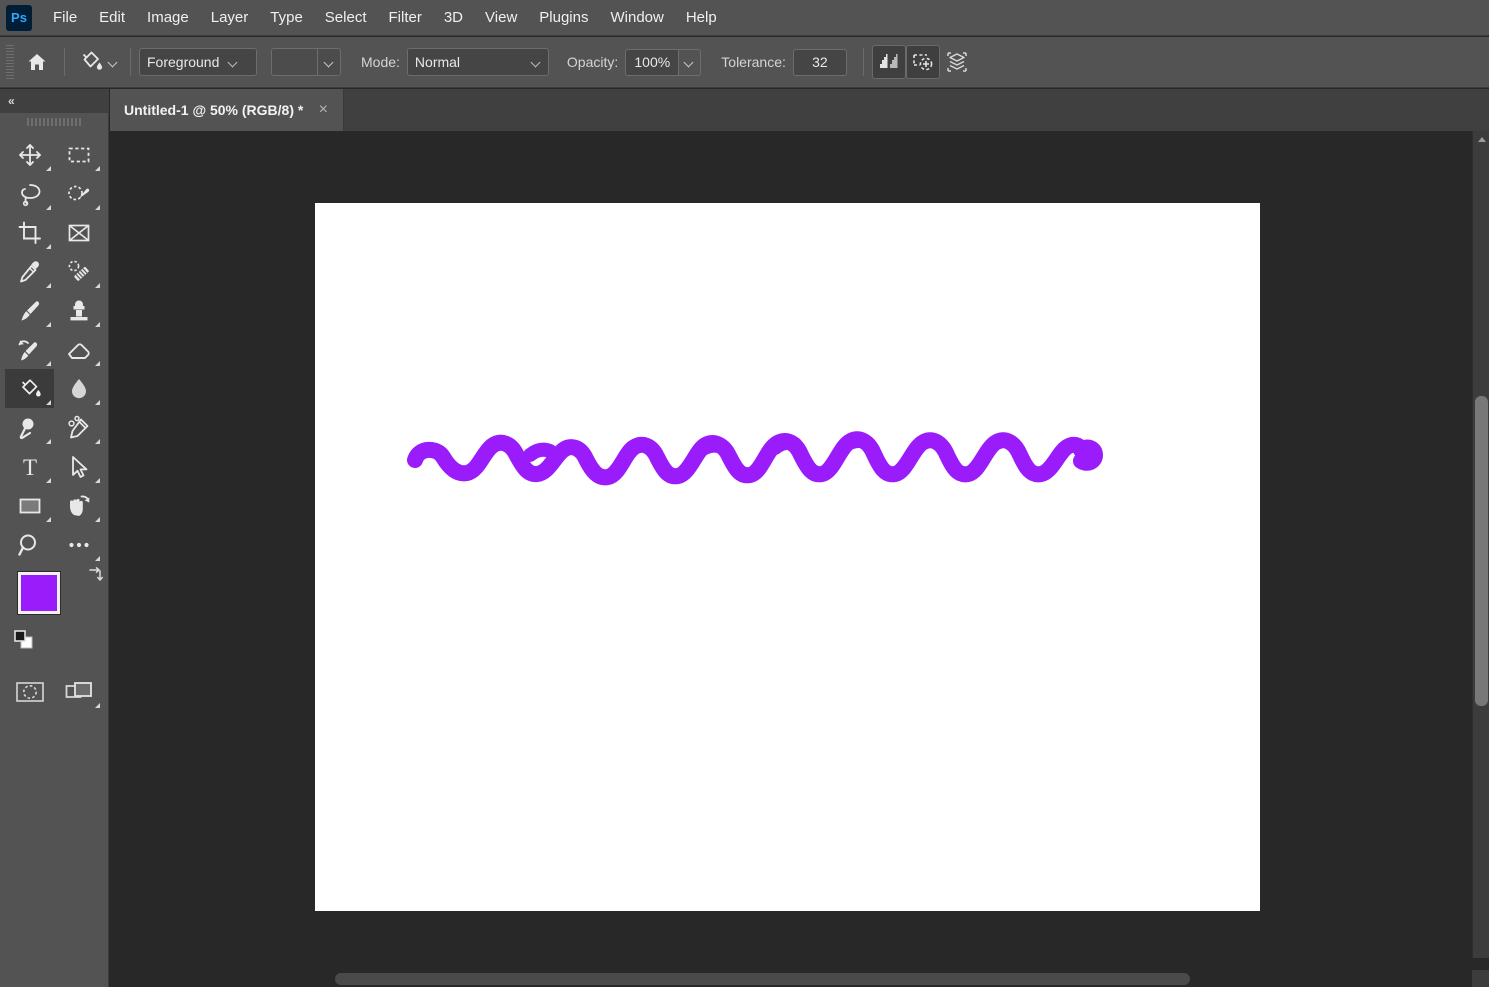 This screenshot has height=987, width=1489. What do you see at coordinates (95, 575) in the screenshot?
I see `swap-colors-icon` at bounding box center [95, 575].